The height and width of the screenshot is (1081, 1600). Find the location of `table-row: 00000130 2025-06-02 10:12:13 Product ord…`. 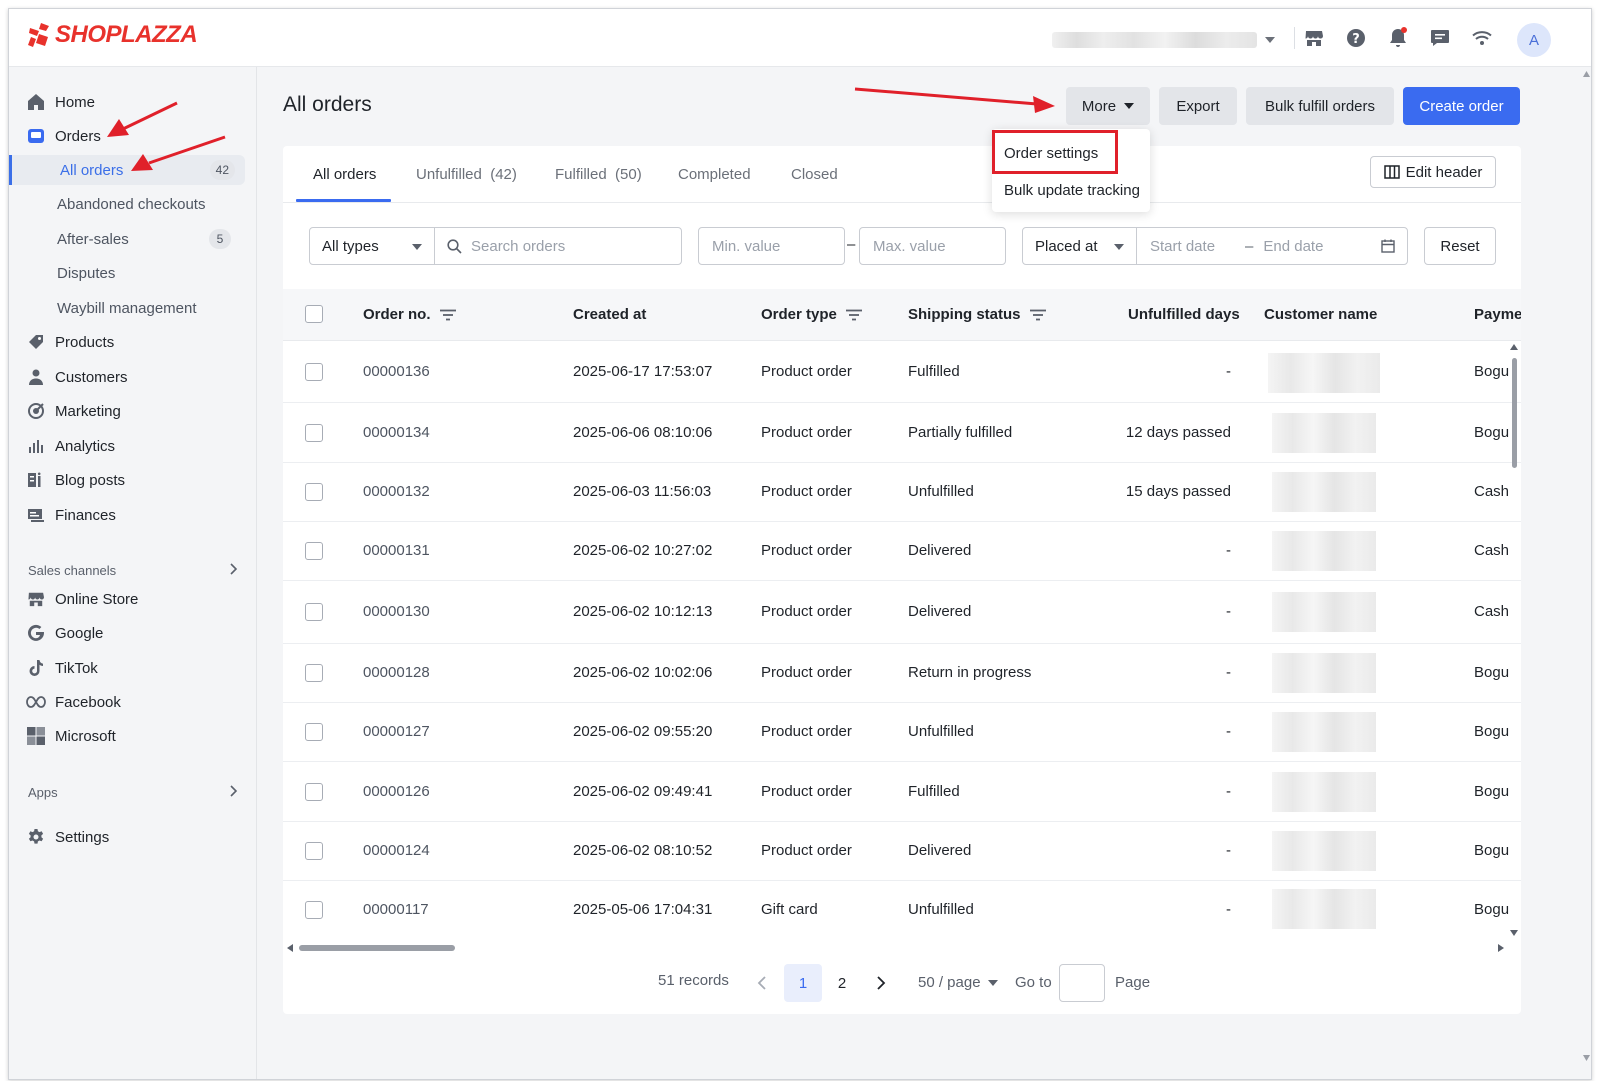

table-row: 00000130 2025-06-02 10:12:13 Product ord… is located at coordinates (902, 612).